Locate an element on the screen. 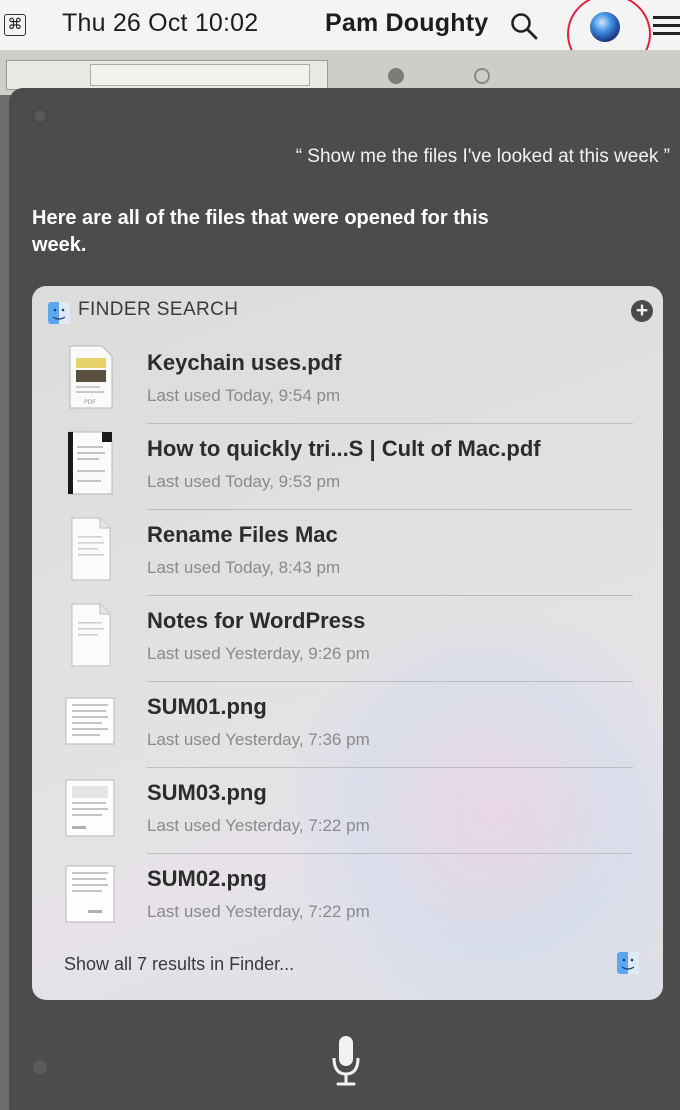  pdf-thumbnail-icon is located at coordinates (90, 463).